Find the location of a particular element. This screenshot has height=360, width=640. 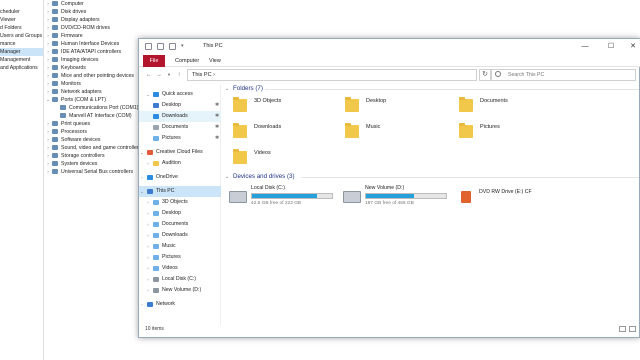

nav-audition: › Audition is located at coordinates (180, 163).